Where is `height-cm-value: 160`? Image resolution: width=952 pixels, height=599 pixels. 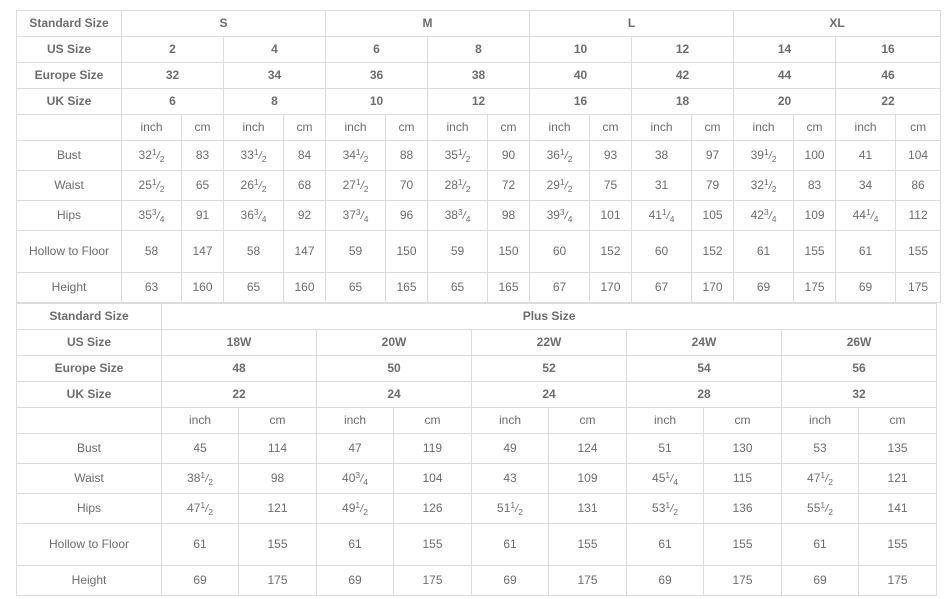 height-cm-value: 160 is located at coordinates (202, 287).